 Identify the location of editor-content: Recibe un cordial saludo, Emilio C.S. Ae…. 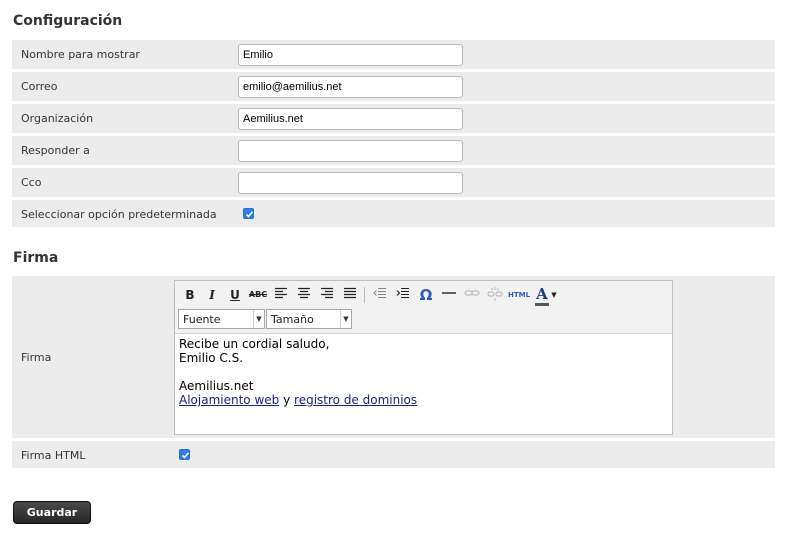
(298, 372).